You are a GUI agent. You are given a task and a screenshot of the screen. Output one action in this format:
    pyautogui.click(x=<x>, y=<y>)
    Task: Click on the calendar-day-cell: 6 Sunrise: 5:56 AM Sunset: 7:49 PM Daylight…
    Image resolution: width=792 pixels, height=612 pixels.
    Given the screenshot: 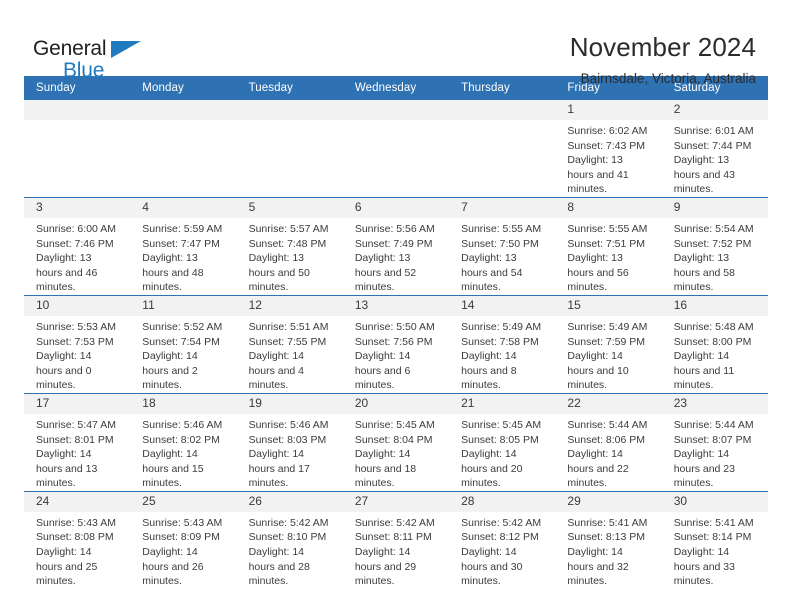 What is the action you would take?
    pyautogui.click(x=396, y=246)
    